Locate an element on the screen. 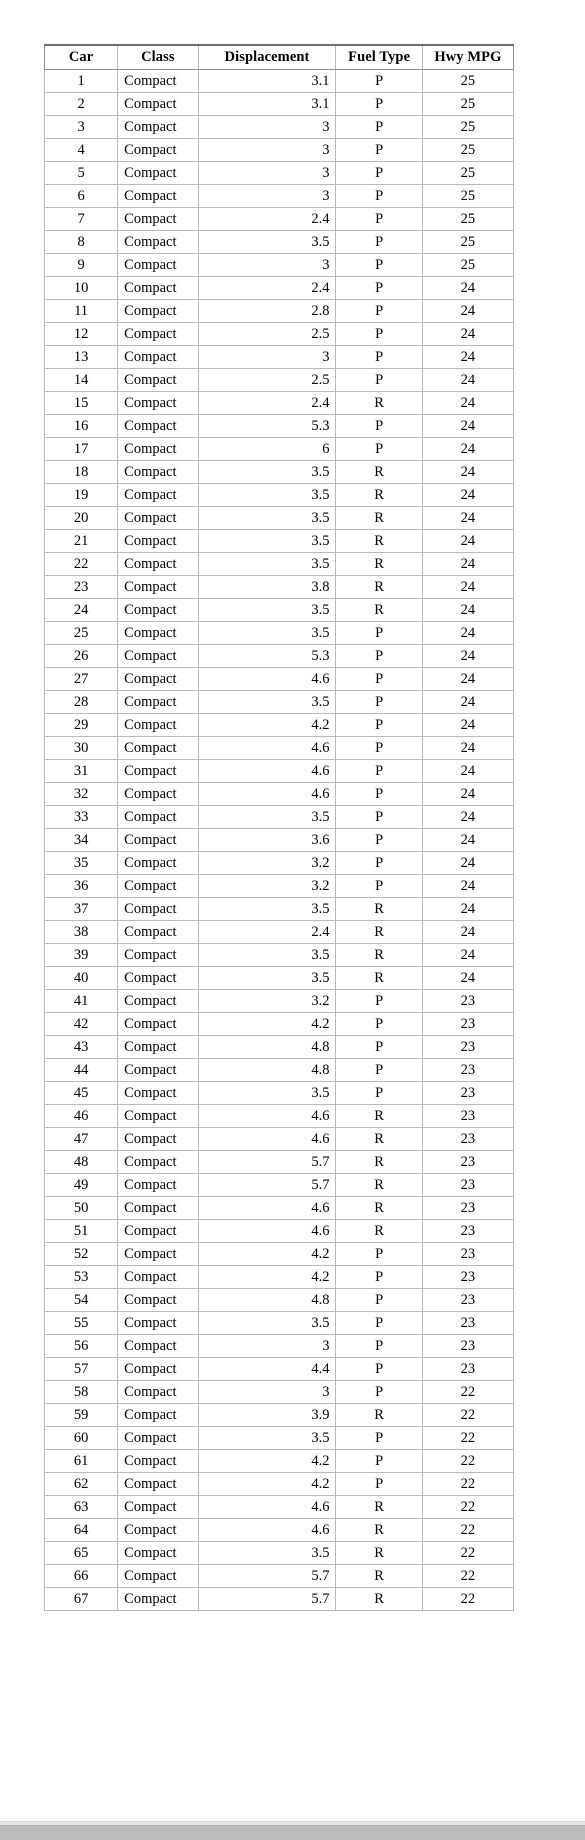 The width and height of the screenshot is (585, 1840). table-row: 12 Compact 2.5 P 24 is located at coordinates (279, 334).